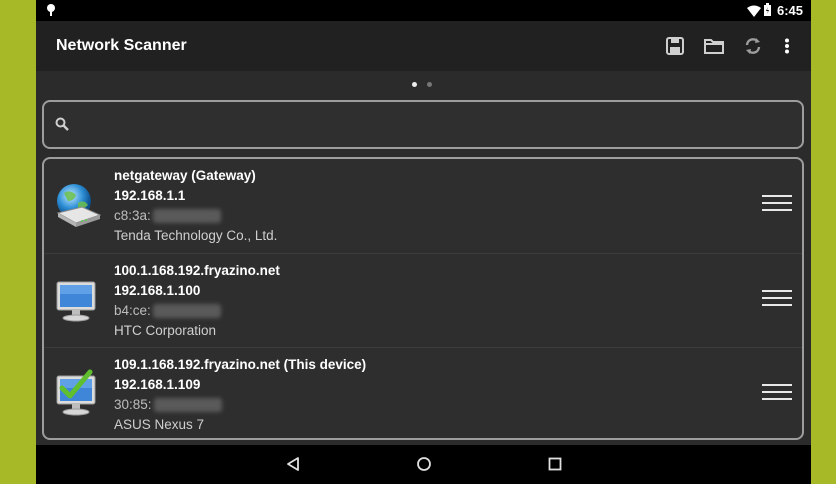 The image size is (836, 484). Describe the element at coordinates (293, 466) in the screenshot. I see `back-icon` at that location.